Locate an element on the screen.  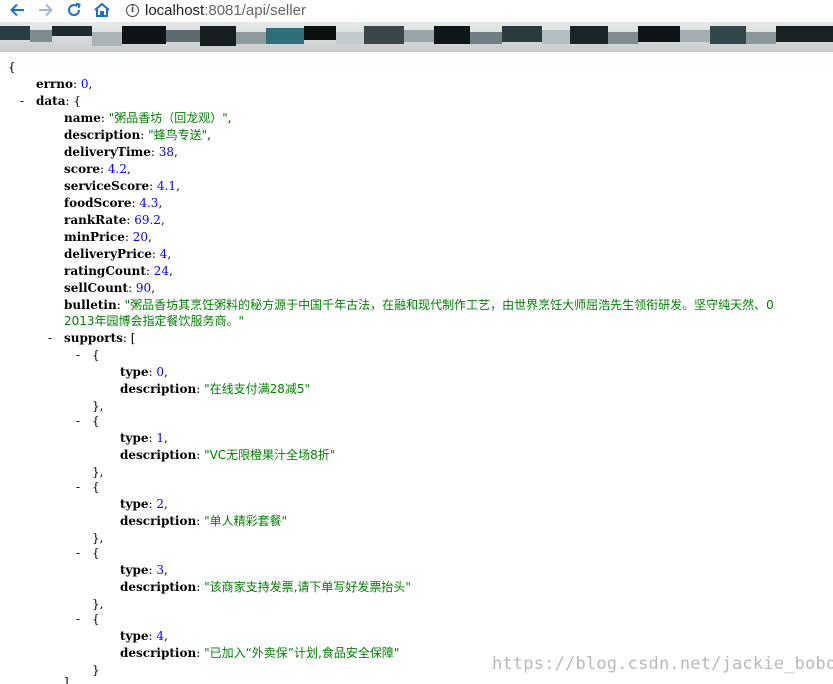
field-row-deliveryPrice: deliveryPrice: 4, is located at coordinates (118, 254).